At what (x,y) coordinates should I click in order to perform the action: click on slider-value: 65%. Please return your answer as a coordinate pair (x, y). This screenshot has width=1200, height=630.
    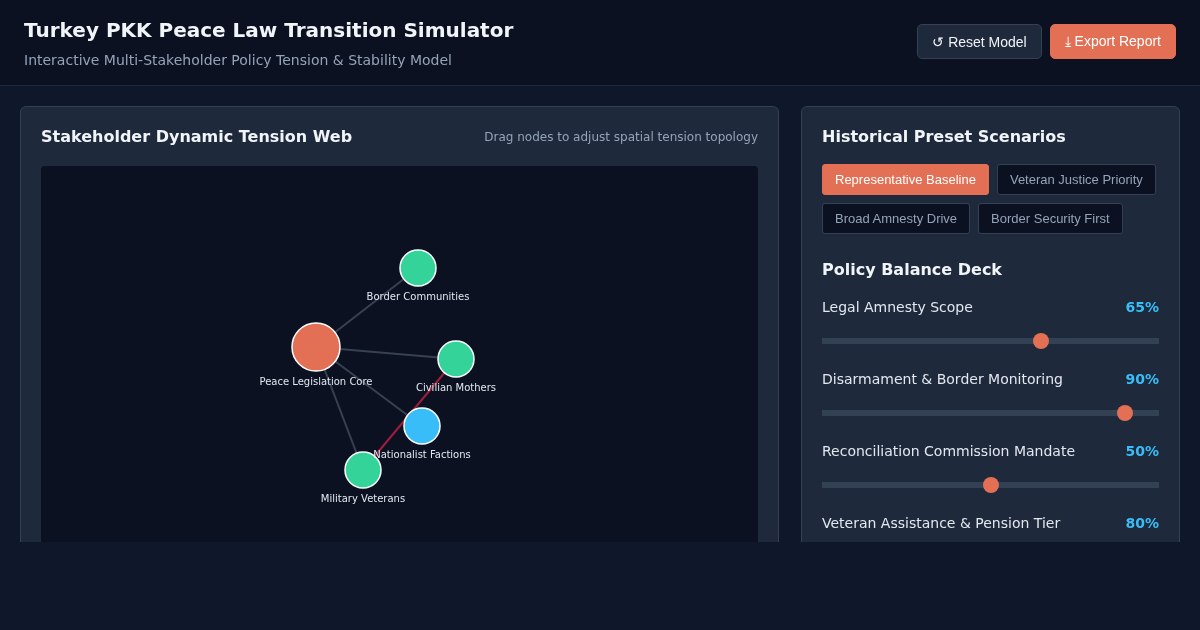
    Looking at the image, I should click on (1142, 307).